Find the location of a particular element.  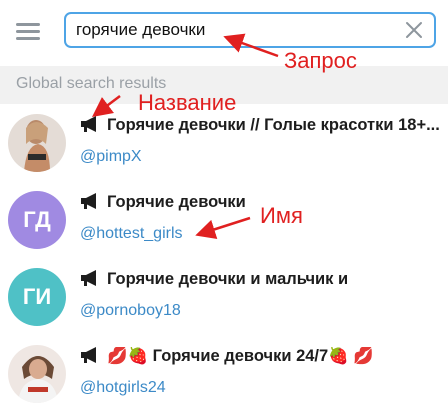

annotation-name: Имя is located at coordinates (281, 215).